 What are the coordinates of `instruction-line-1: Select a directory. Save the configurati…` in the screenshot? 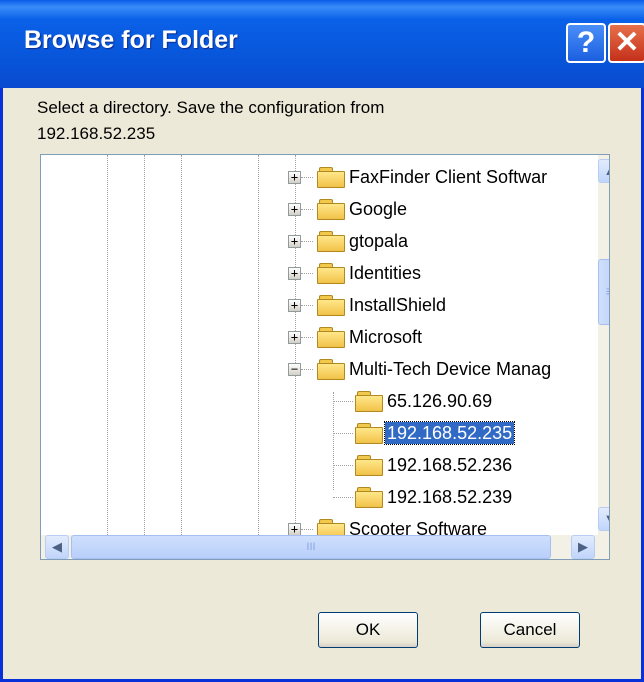 It's located at (211, 107).